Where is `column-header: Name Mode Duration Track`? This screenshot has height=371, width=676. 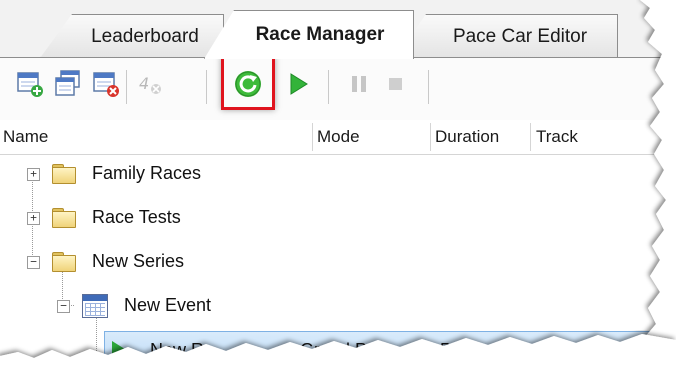 column-header: Name Mode Duration Track is located at coordinates (338, 137).